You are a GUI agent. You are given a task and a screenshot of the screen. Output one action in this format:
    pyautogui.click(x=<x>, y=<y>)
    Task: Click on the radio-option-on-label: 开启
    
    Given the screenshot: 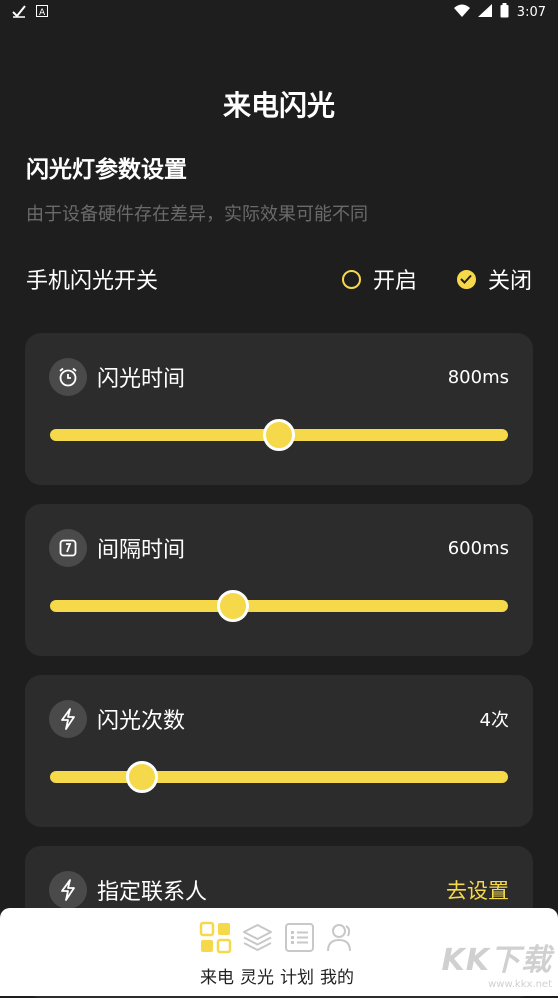 What is the action you would take?
    pyautogui.click(x=394, y=281)
    